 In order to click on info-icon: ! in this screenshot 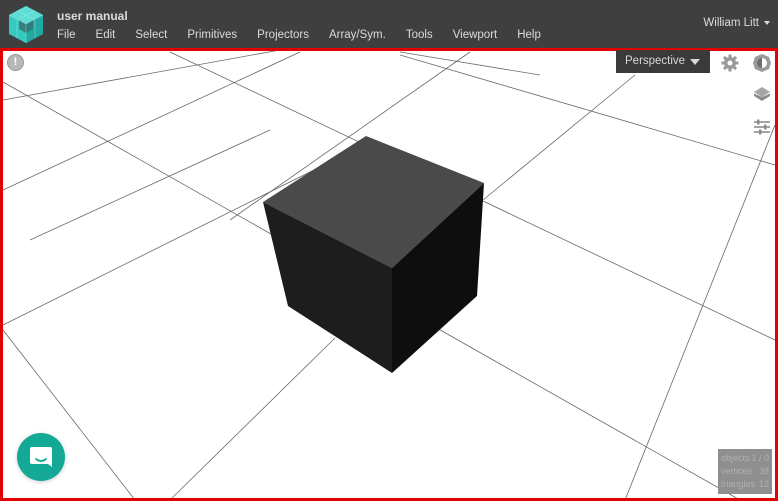, I will do `click(15, 62)`.